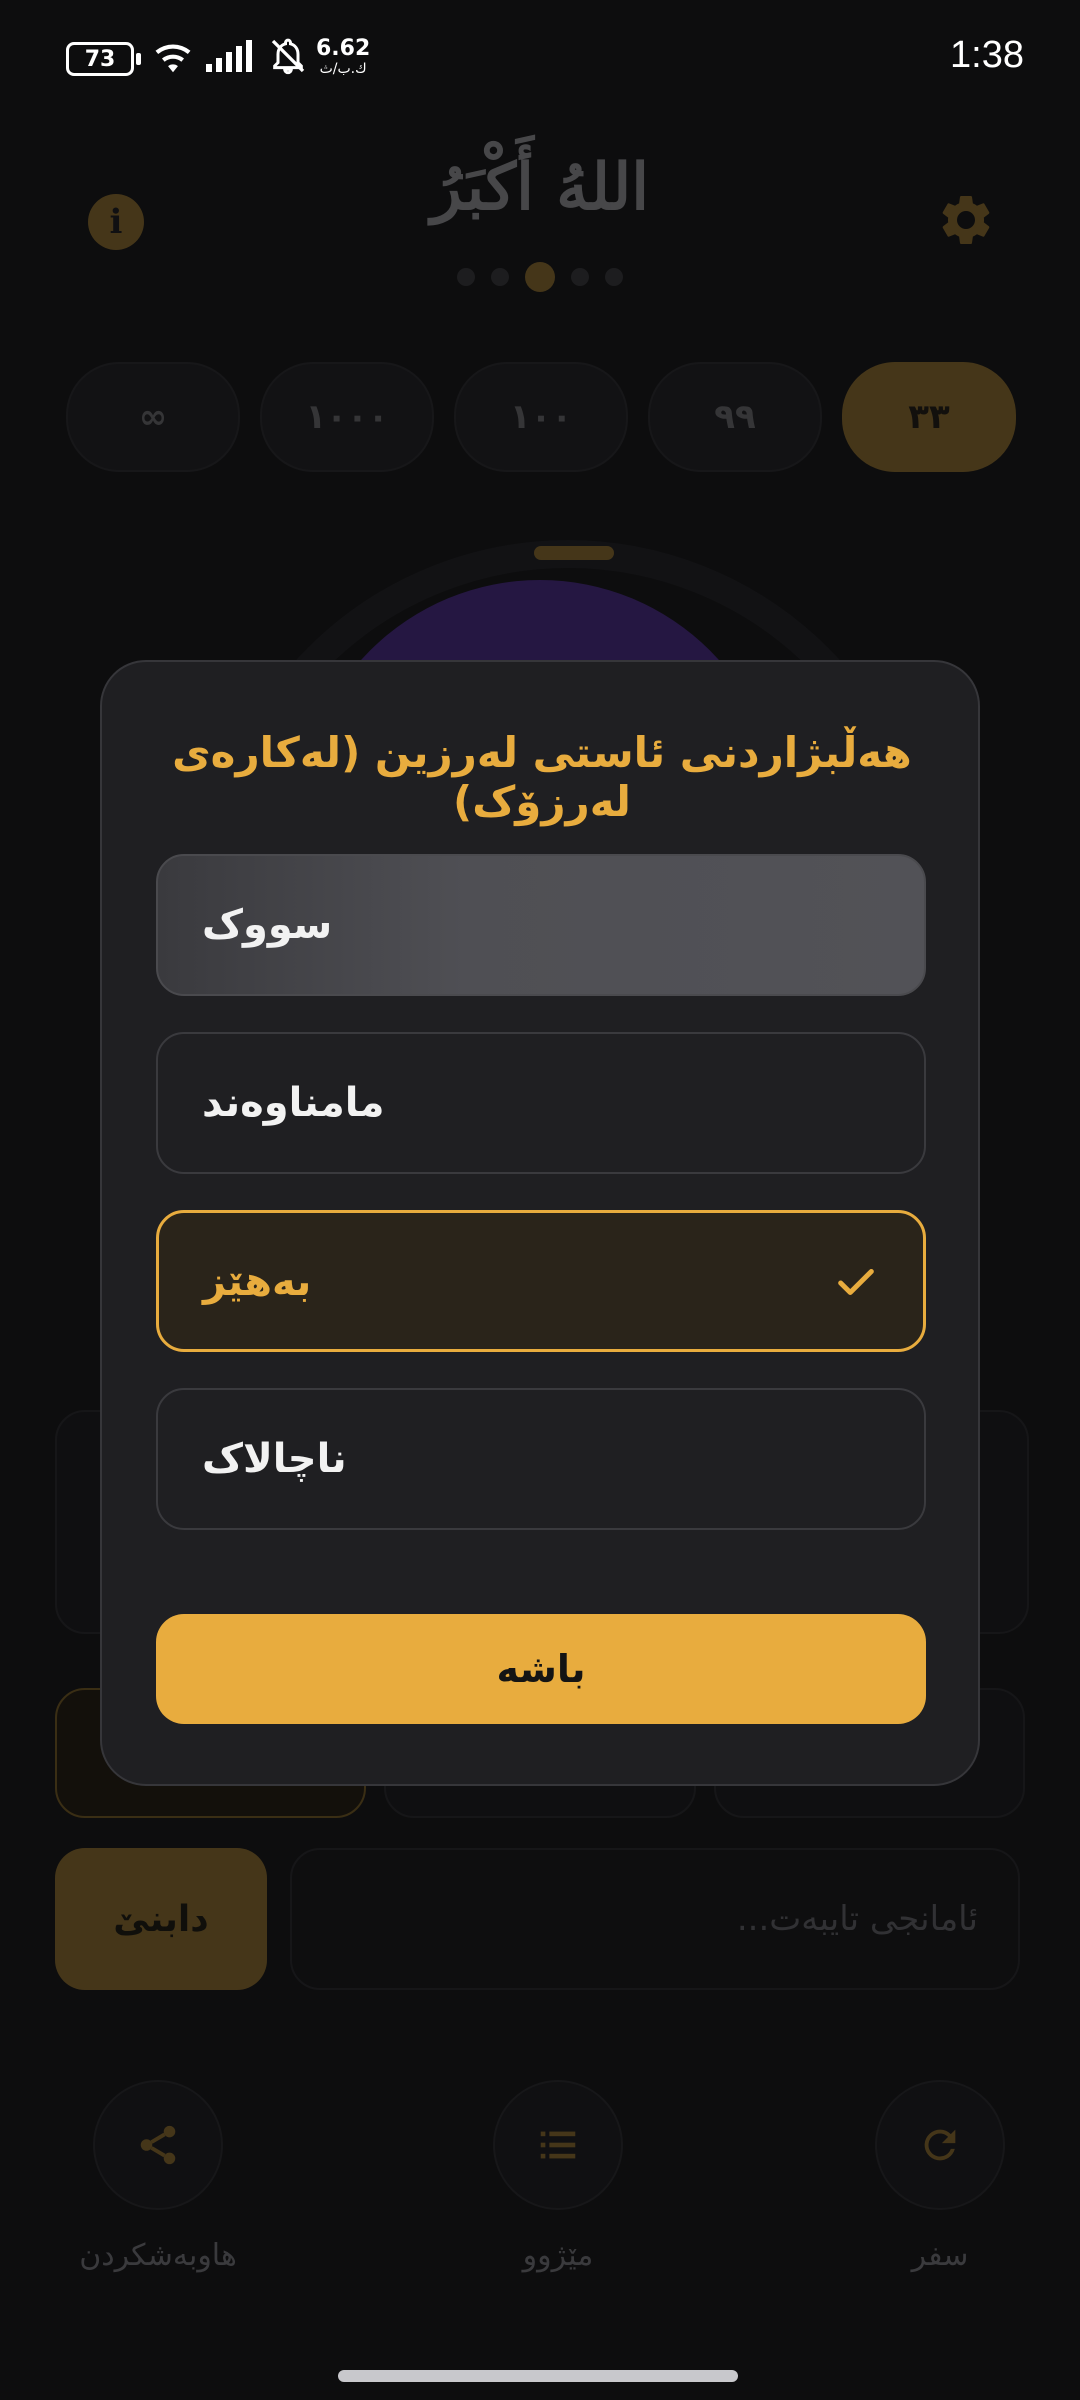  I want to click on clock: 1:38, so click(987, 55).